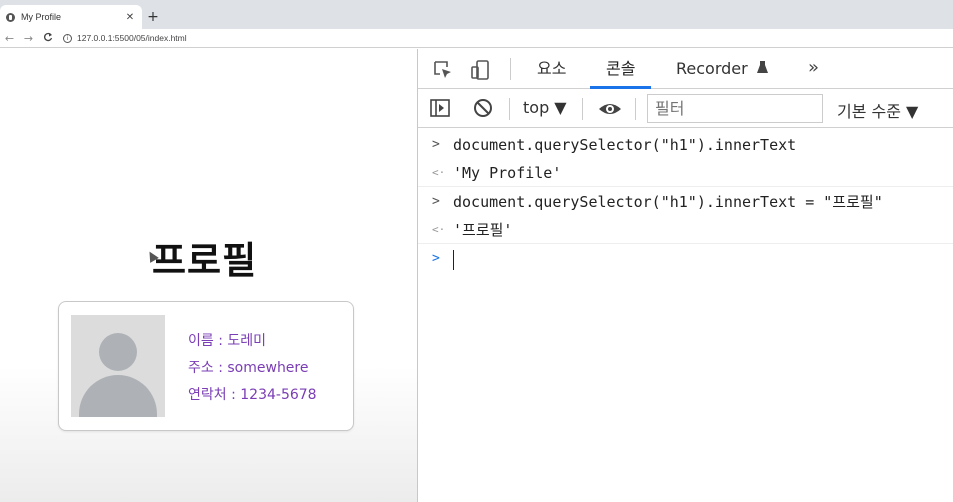 This screenshot has height=502, width=953. I want to click on reload-button, so click(47, 38).